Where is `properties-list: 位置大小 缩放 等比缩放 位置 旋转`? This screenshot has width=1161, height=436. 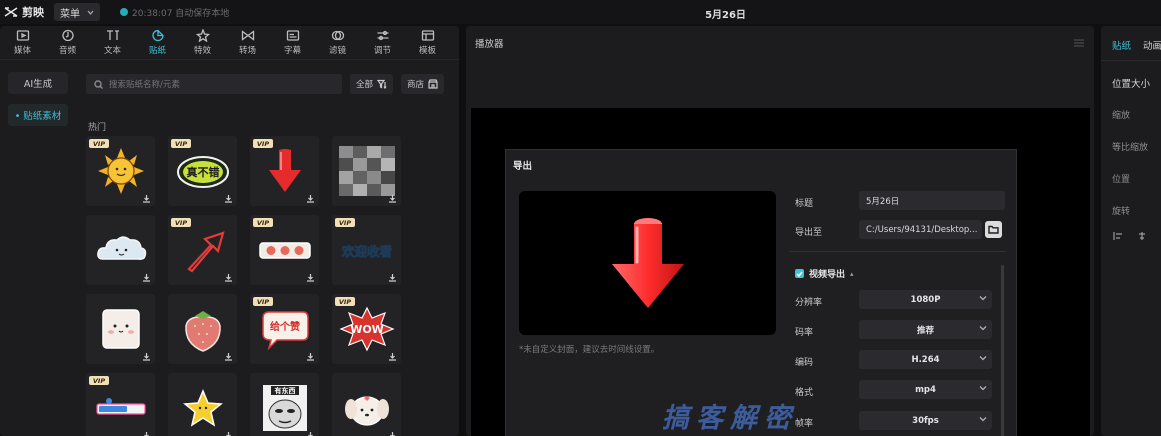 properties-list: 位置大小 缩放 等比缩放 位置 旋转 is located at coordinates (1131, 156).